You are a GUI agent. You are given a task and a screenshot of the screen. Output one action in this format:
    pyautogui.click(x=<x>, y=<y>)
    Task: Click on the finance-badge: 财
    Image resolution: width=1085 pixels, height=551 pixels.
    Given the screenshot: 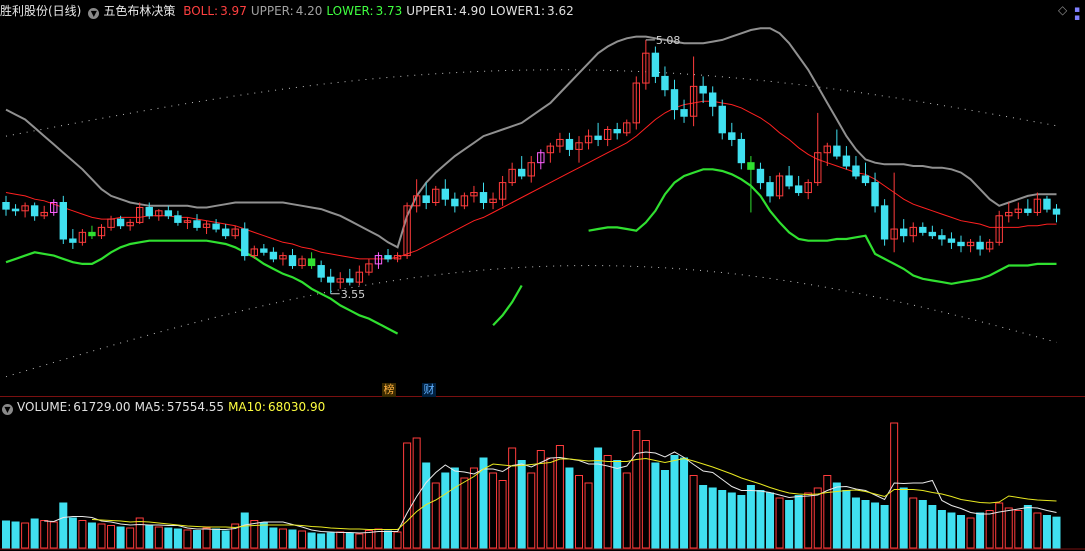 What is the action you would take?
    pyautogui.click(x=429, y=390)
    